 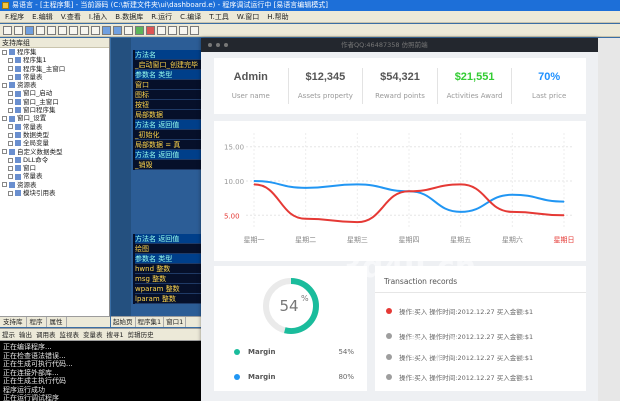 I want to click on tab-assembly: 程序集1, so click(x=150, y=322).